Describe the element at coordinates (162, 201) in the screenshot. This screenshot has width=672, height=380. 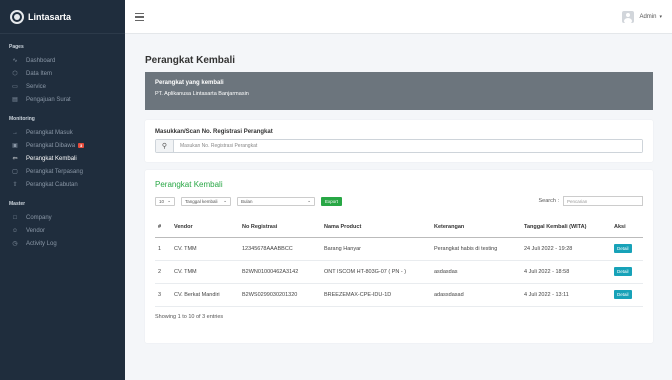
I see `page-length-value: 10` at that location.